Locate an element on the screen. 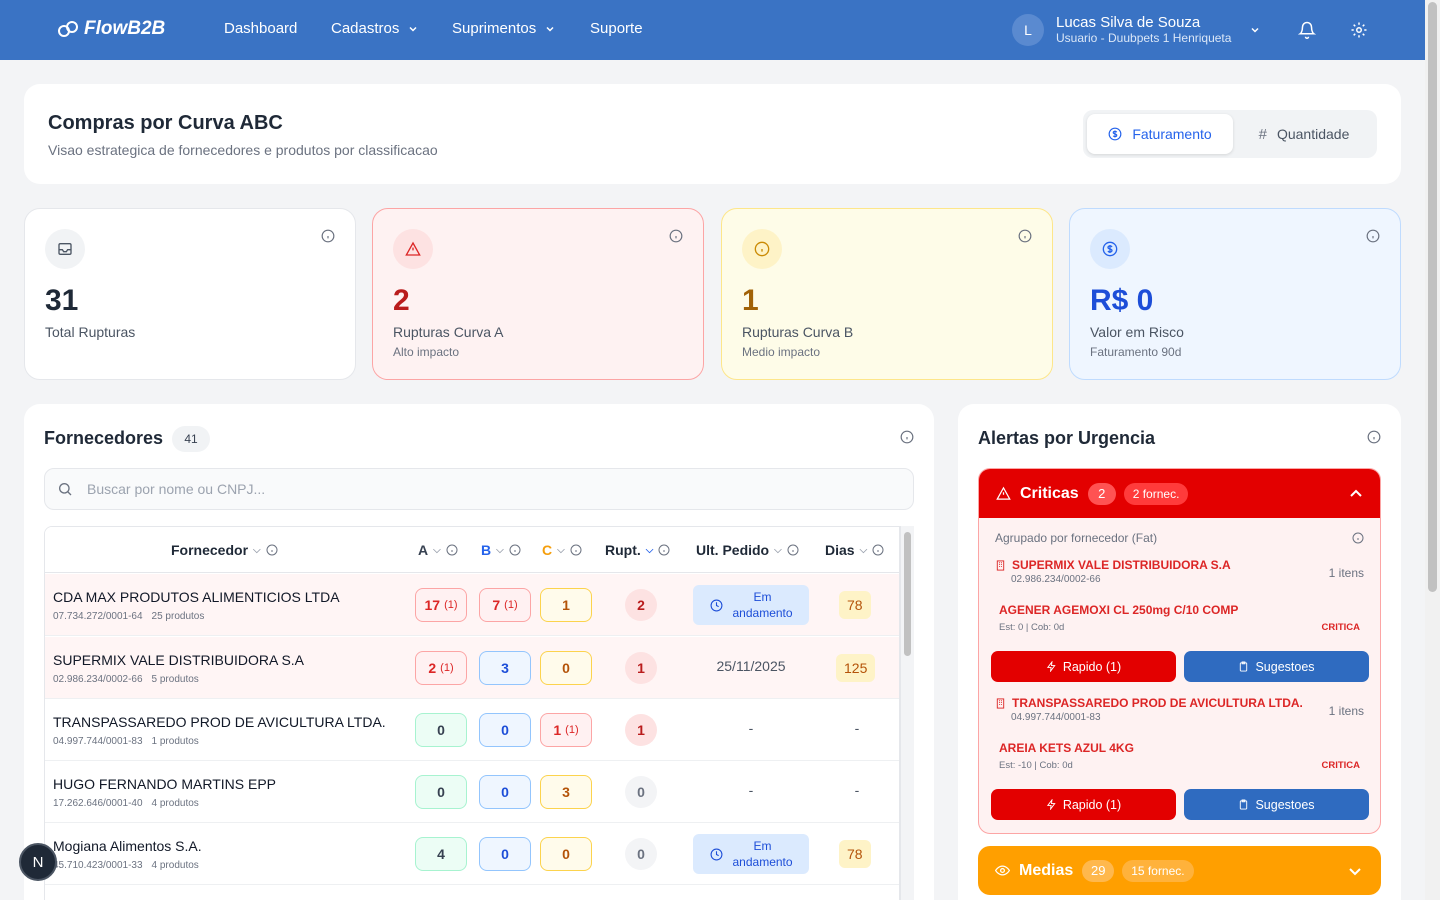  nav-dashboard: Dashboard is located at coordinates (260, 28).